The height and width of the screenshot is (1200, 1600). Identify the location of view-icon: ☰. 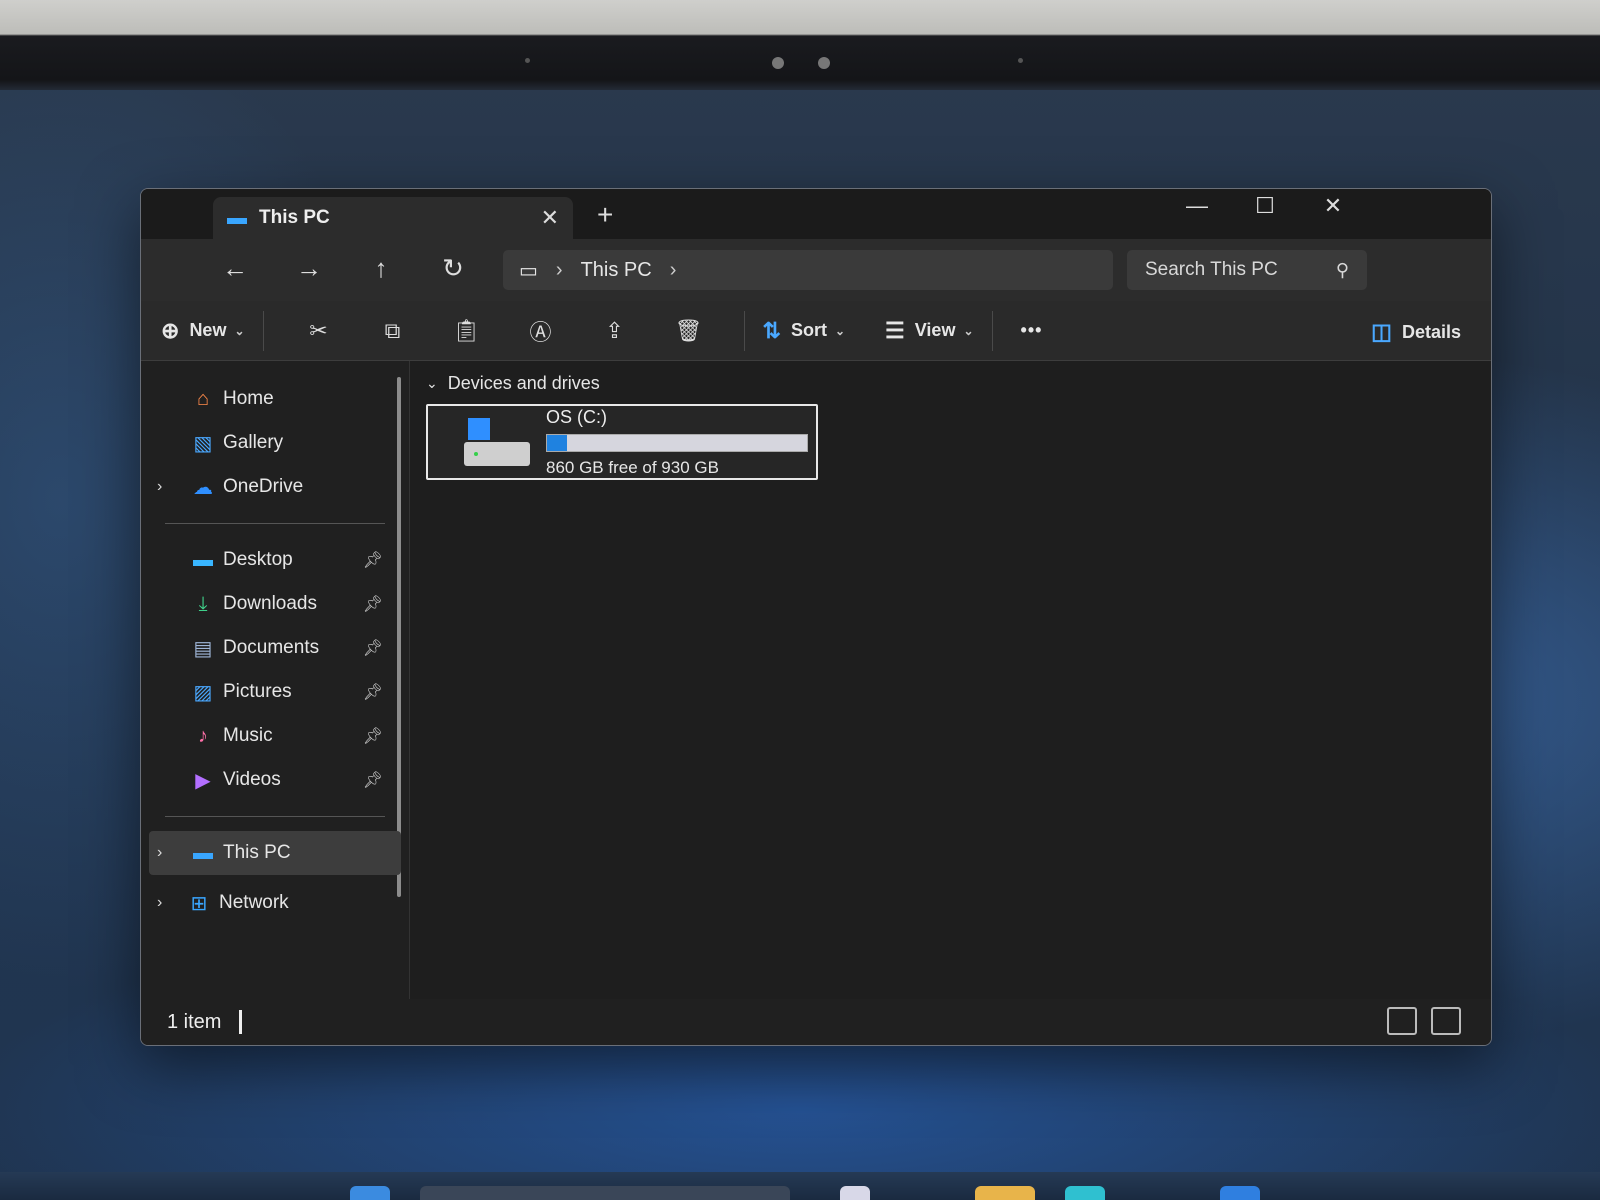
(895, 330).